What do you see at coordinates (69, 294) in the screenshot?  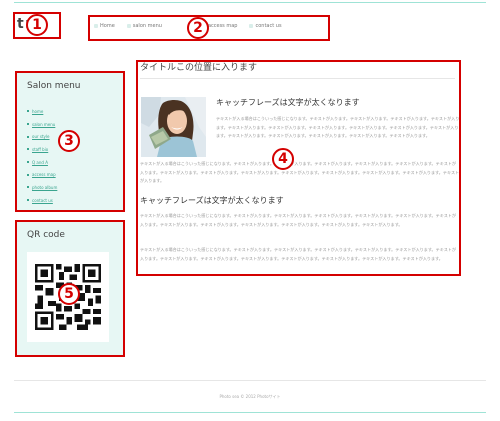 I see `annotation-number-5: 5` at bounding box center [69, 294].